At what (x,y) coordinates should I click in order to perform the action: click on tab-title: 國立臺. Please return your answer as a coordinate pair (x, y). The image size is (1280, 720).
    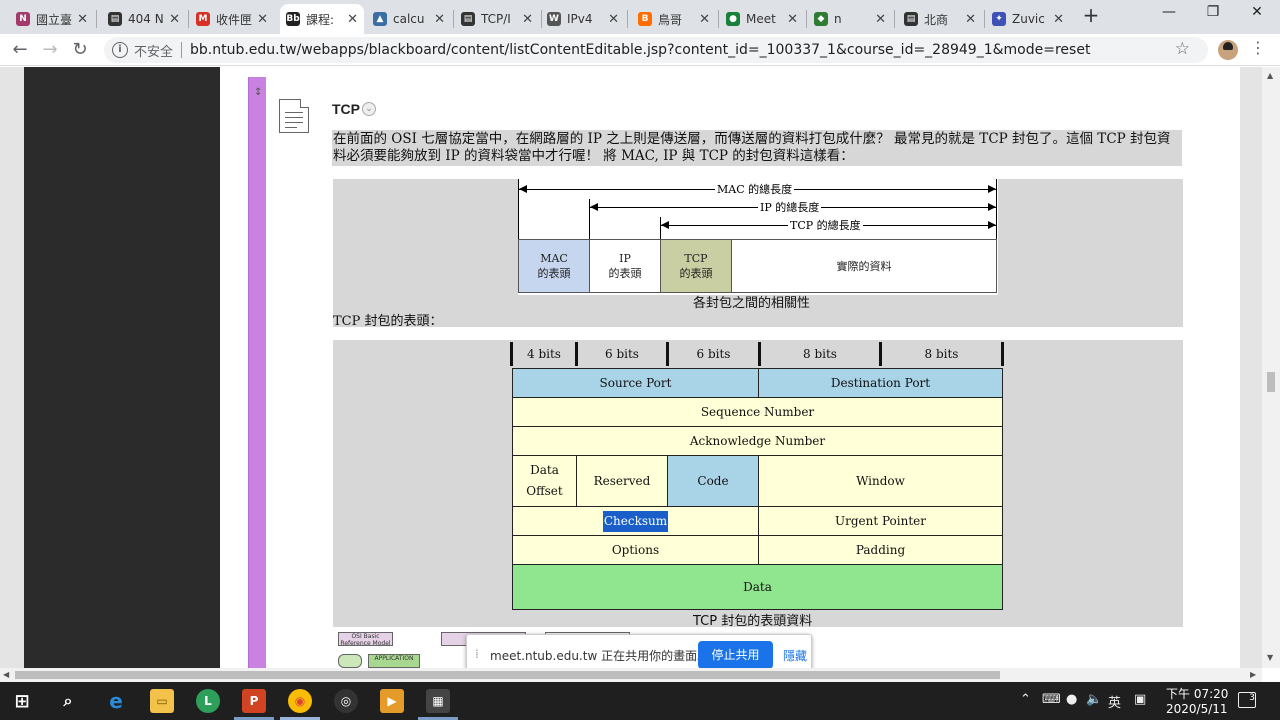
    Looking at the image, I should click on (54, 19).